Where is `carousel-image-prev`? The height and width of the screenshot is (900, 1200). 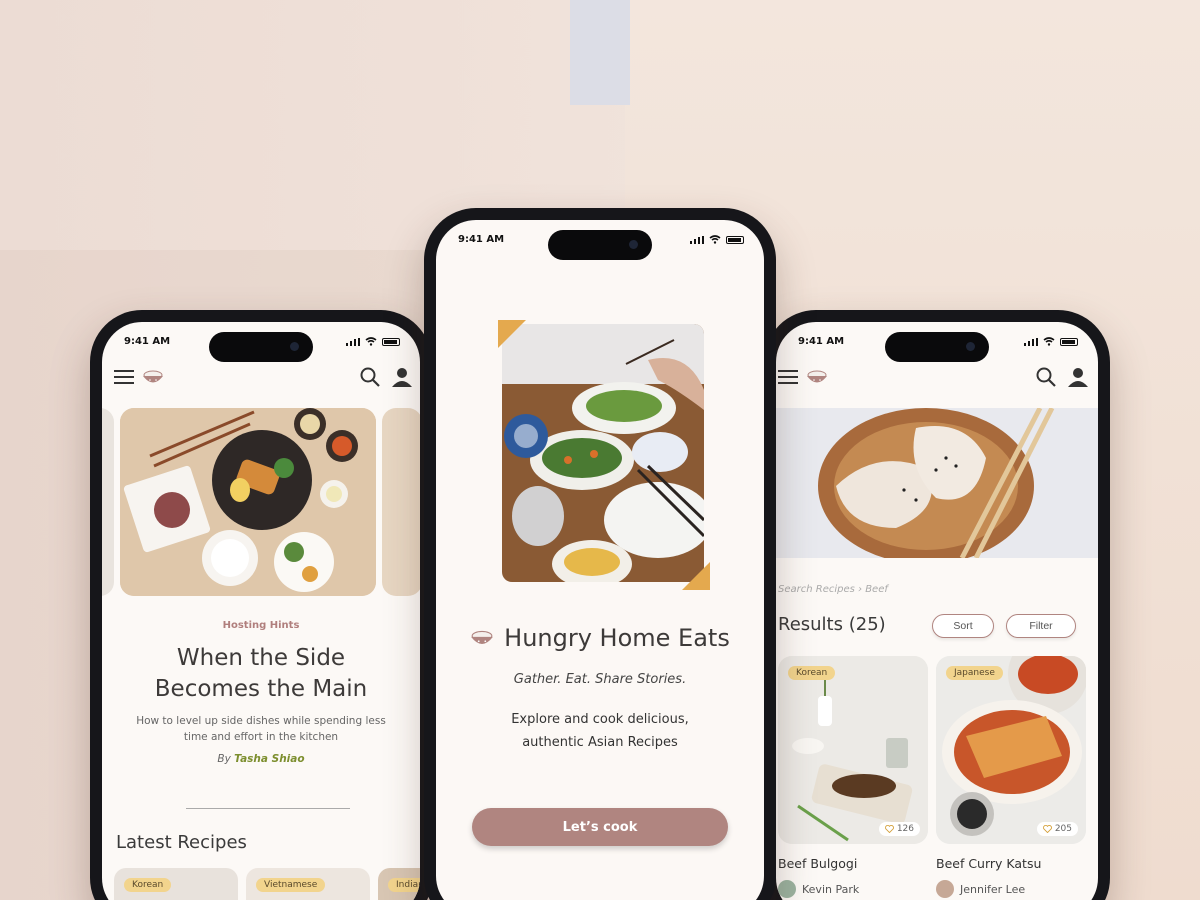
carousel-image-prev is located at coordinates (108, 502).